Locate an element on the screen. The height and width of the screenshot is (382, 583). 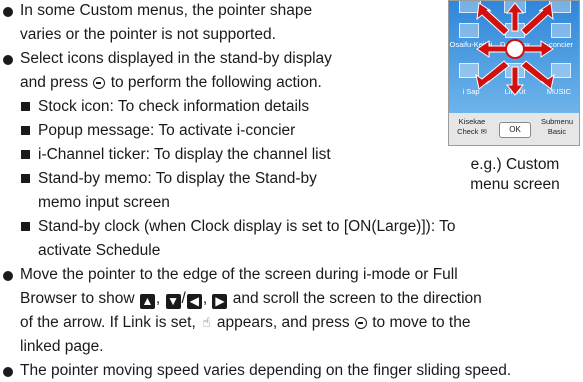
bullet-3-line-3-b: appears, and press is located at coordinates (283, 322).